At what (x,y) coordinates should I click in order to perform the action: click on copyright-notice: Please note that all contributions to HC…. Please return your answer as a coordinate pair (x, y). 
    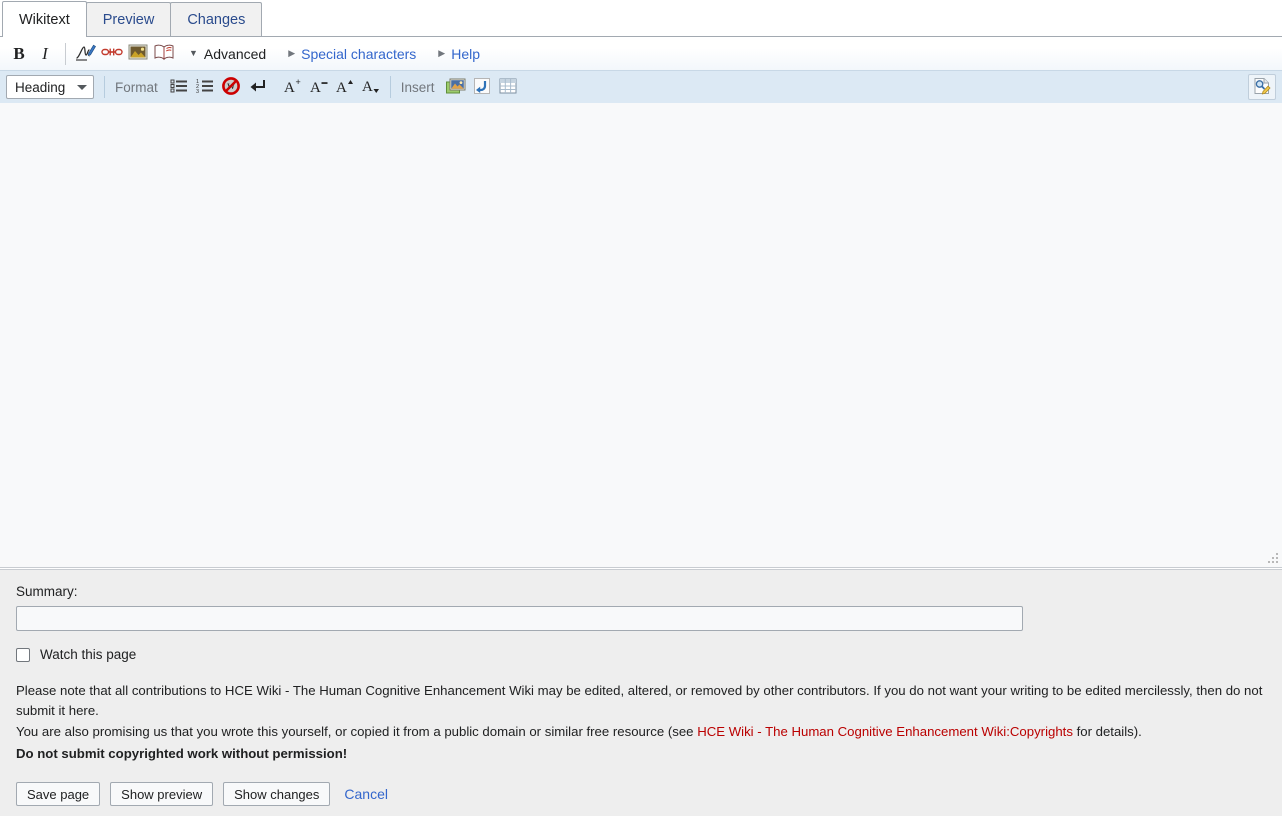
    Looking at the image, I should click on (641, 722).